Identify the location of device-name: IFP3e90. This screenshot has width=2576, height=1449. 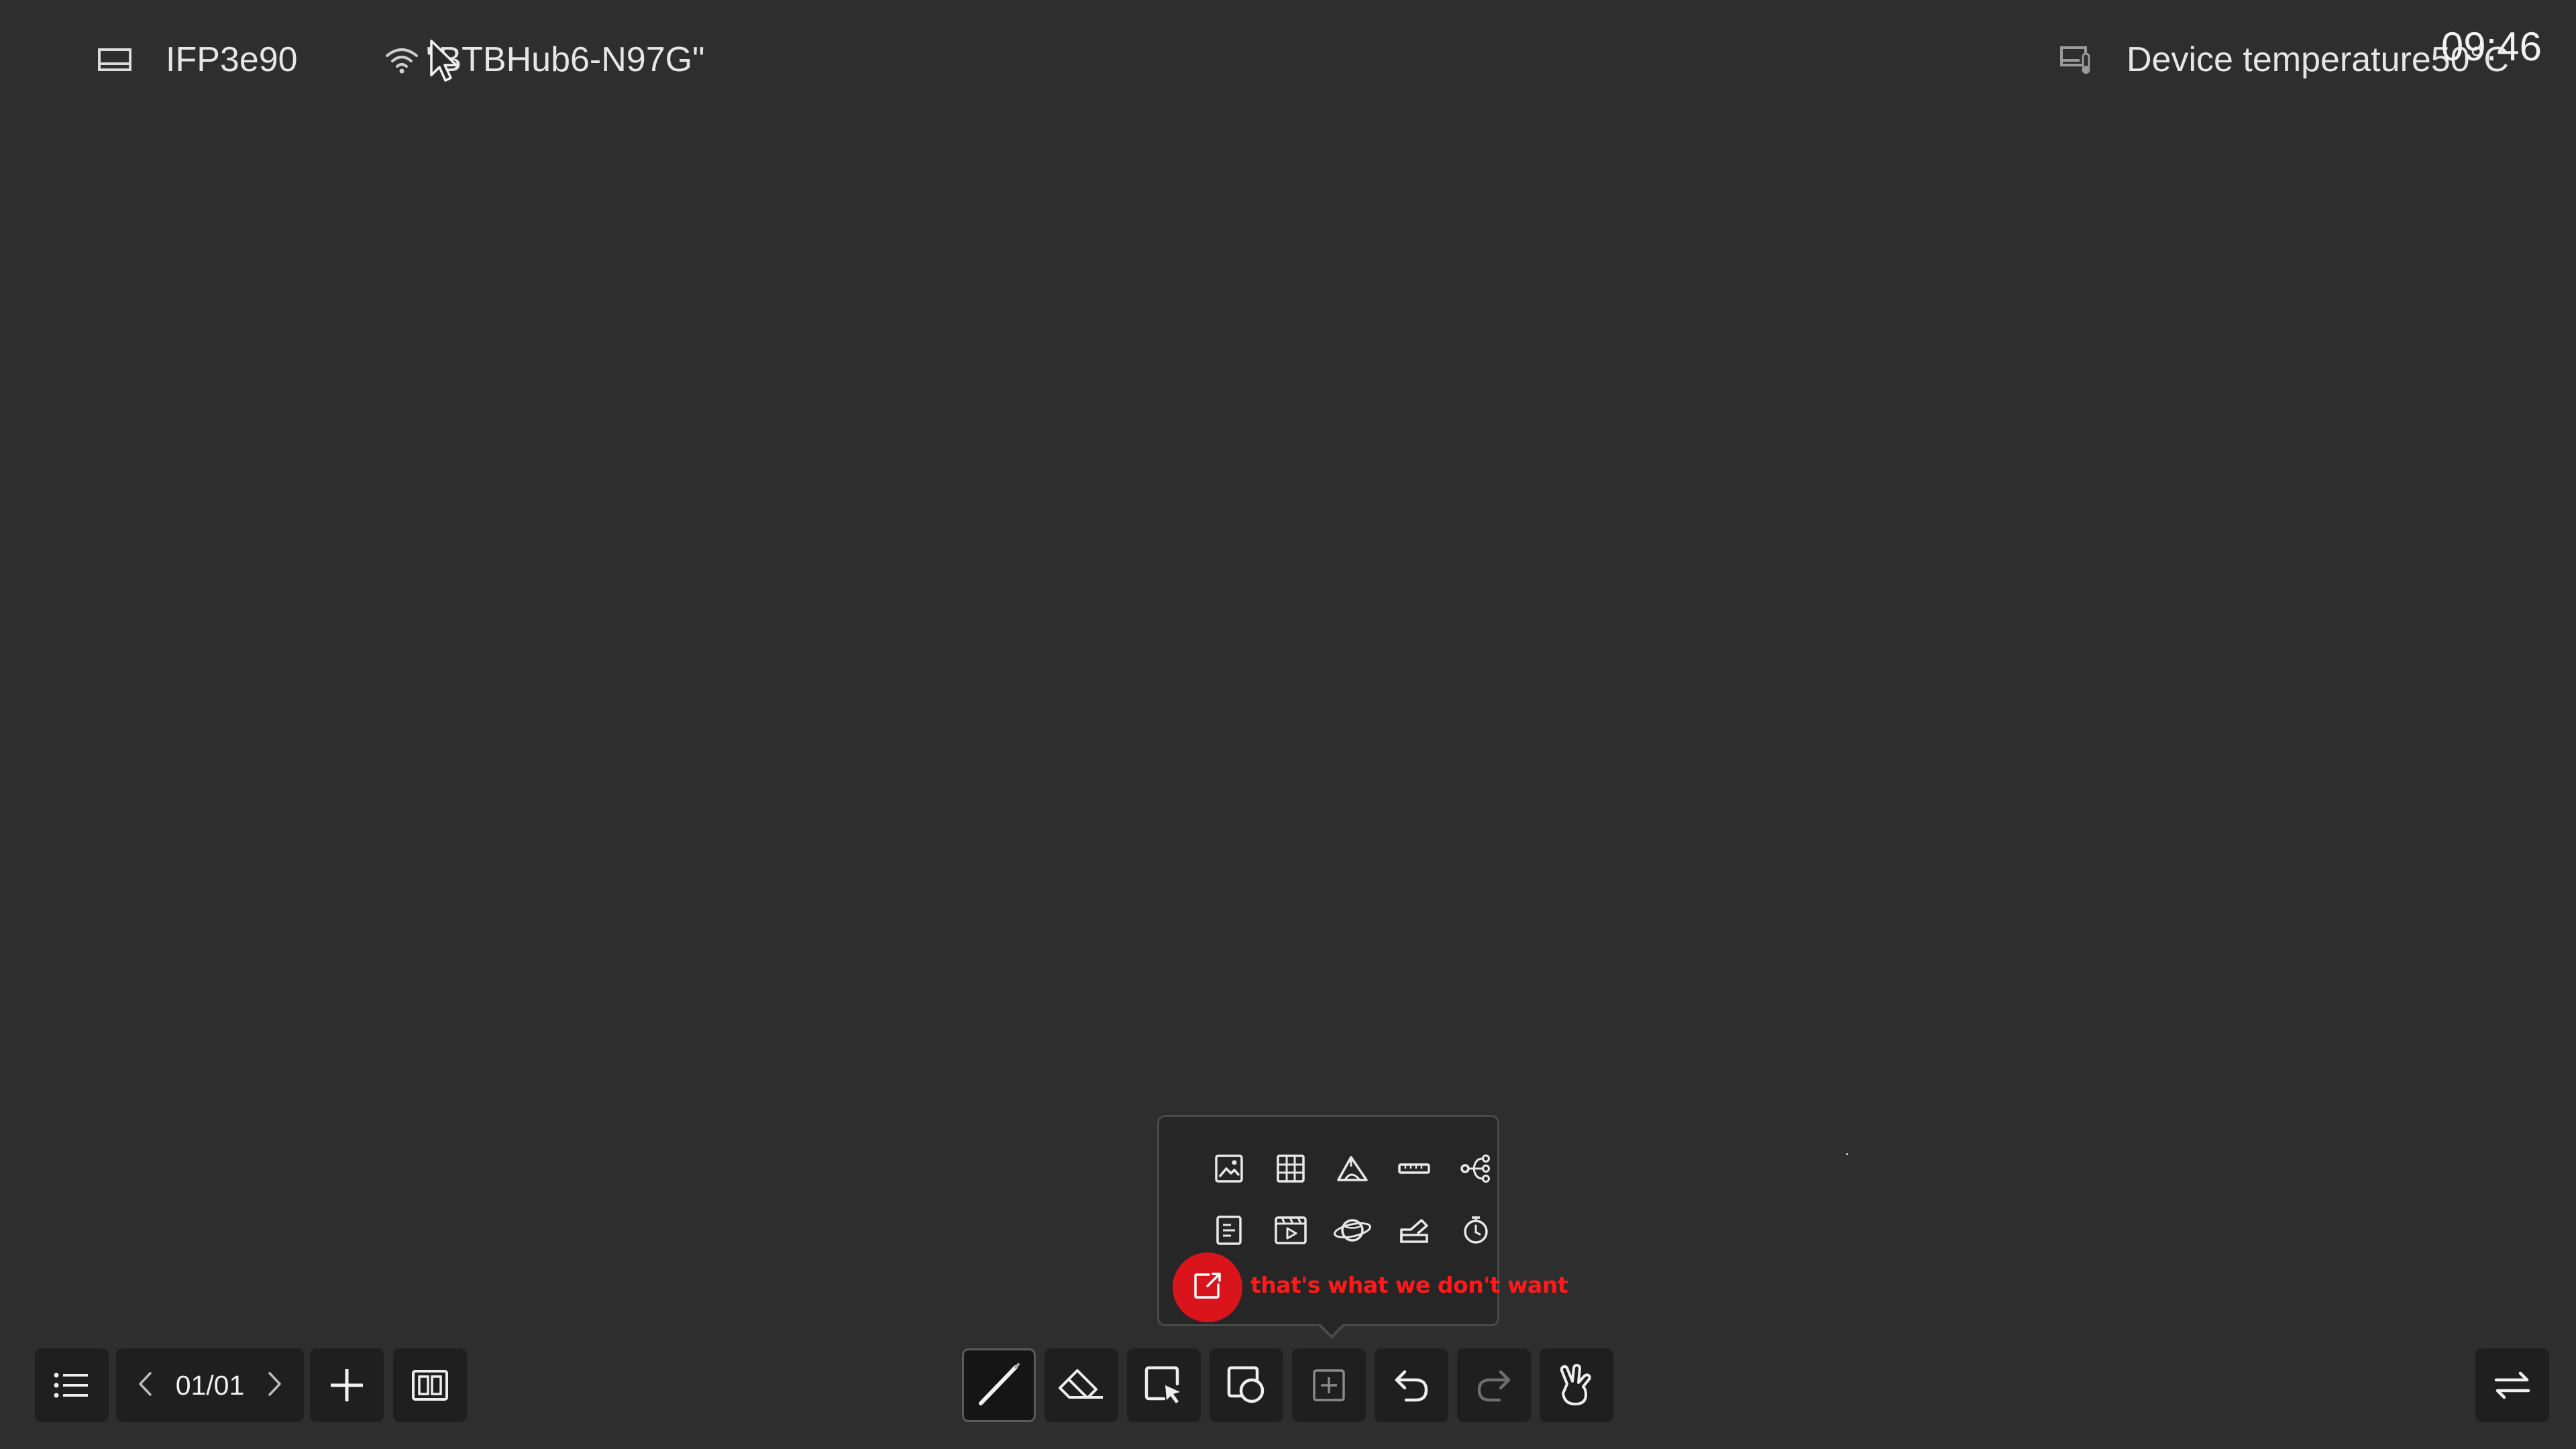
(232, 59).